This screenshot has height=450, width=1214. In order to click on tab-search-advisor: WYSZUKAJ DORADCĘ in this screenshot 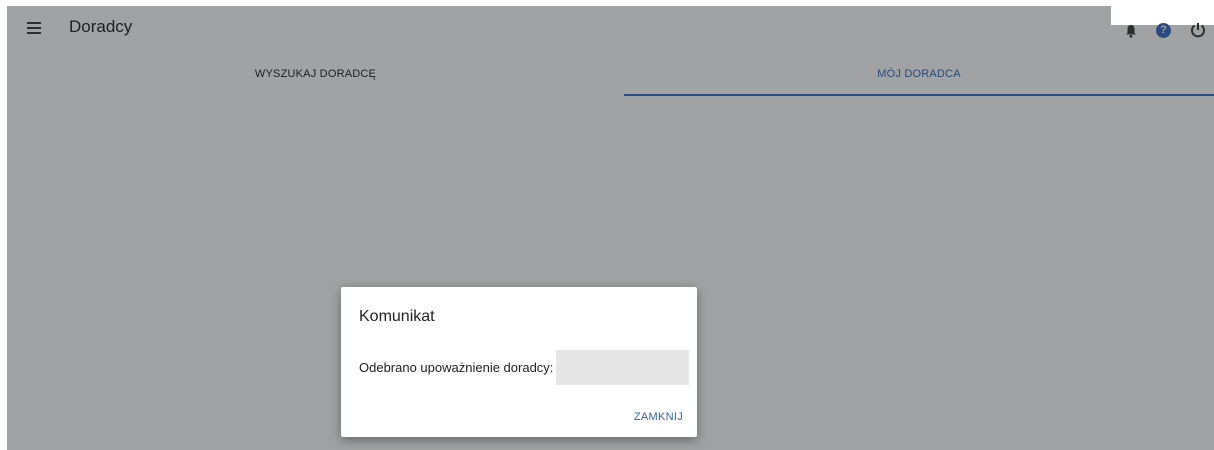, I will do `click(315, 75)`.